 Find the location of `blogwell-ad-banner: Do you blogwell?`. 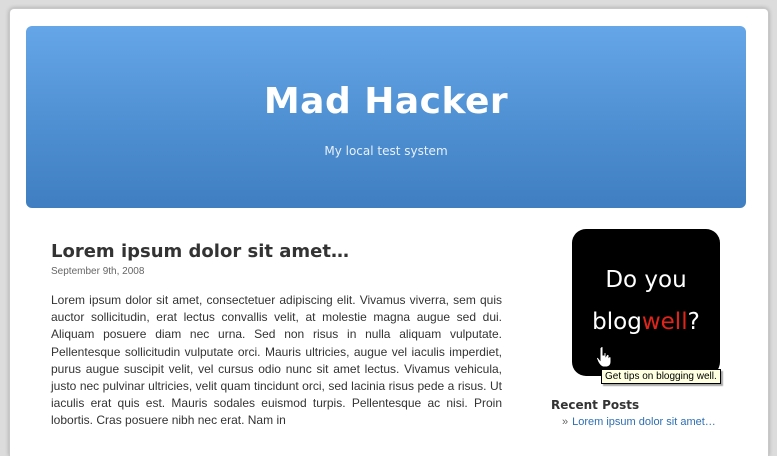

blogwell-ad-banner: Do you blogwell? is located at coordinates (646, 302).